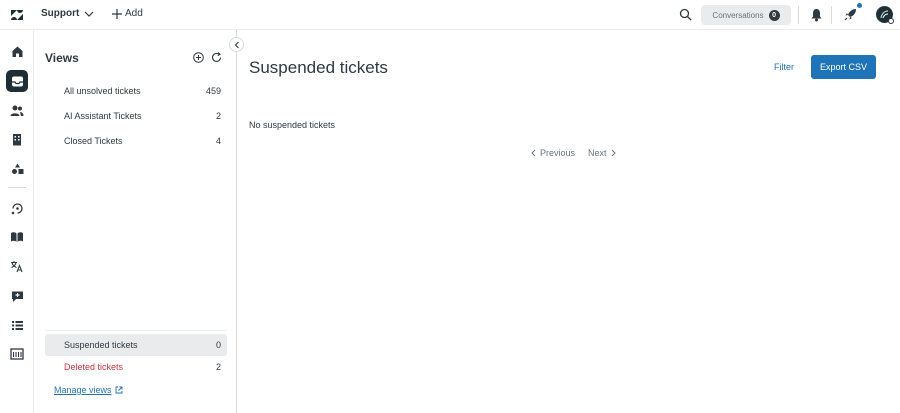 Image resolution: width=900 pixels, height=413 pixels. Describe the element at coordinates (101, 345) in the screenshot. I see `view-item-label: Suspended tickets` at that location.